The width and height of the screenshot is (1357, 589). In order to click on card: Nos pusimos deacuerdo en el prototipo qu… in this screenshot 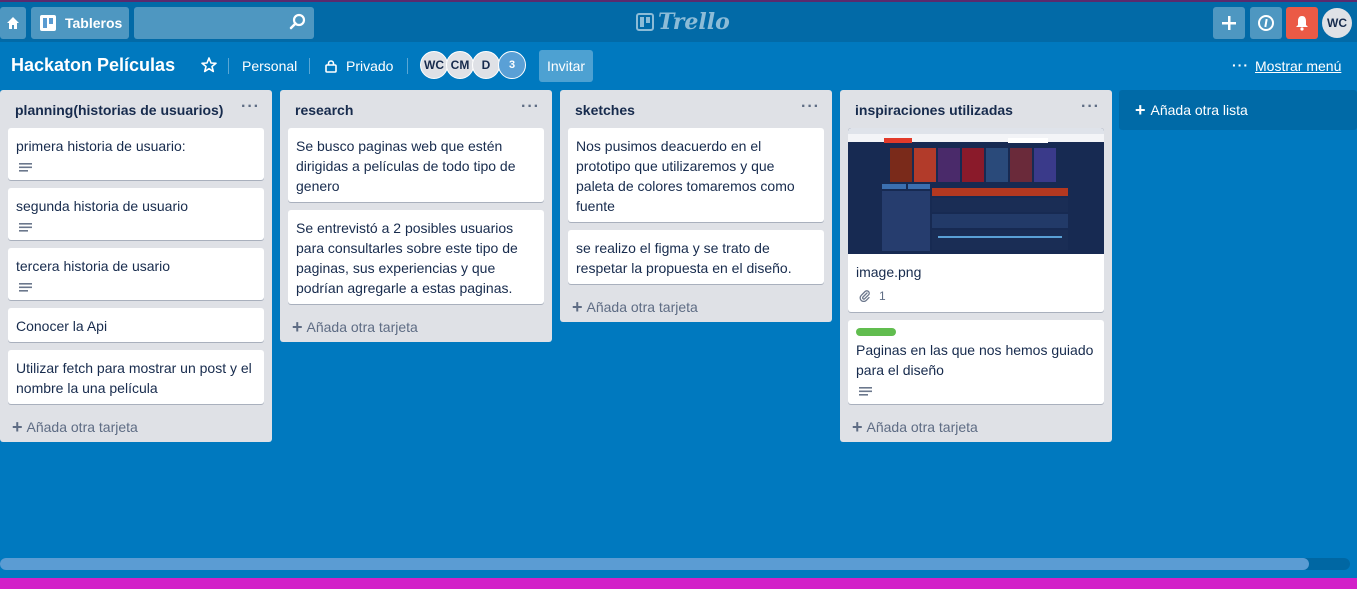, I will do `click(696, 175)`.